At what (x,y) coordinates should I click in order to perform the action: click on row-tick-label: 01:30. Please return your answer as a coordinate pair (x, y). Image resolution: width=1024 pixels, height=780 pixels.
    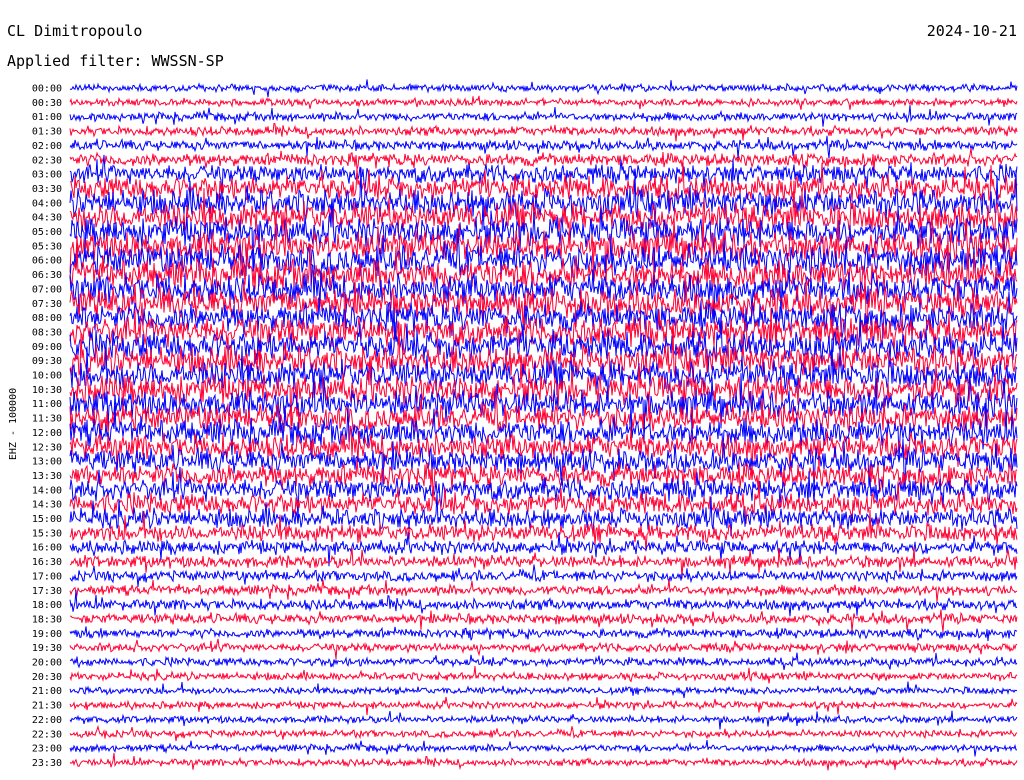
    Looking at the image, I should click on (47, 132).